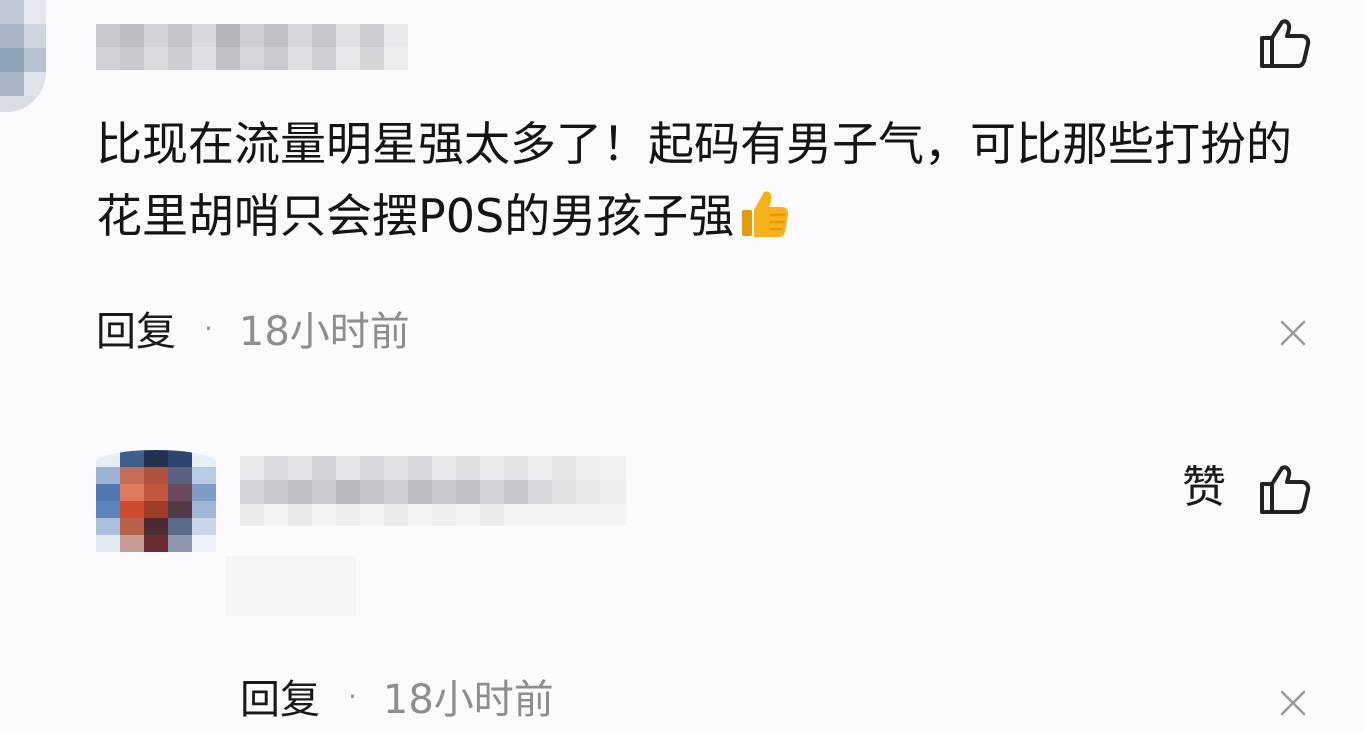  I want to click on blurred-comment-text, so click(291, 586).